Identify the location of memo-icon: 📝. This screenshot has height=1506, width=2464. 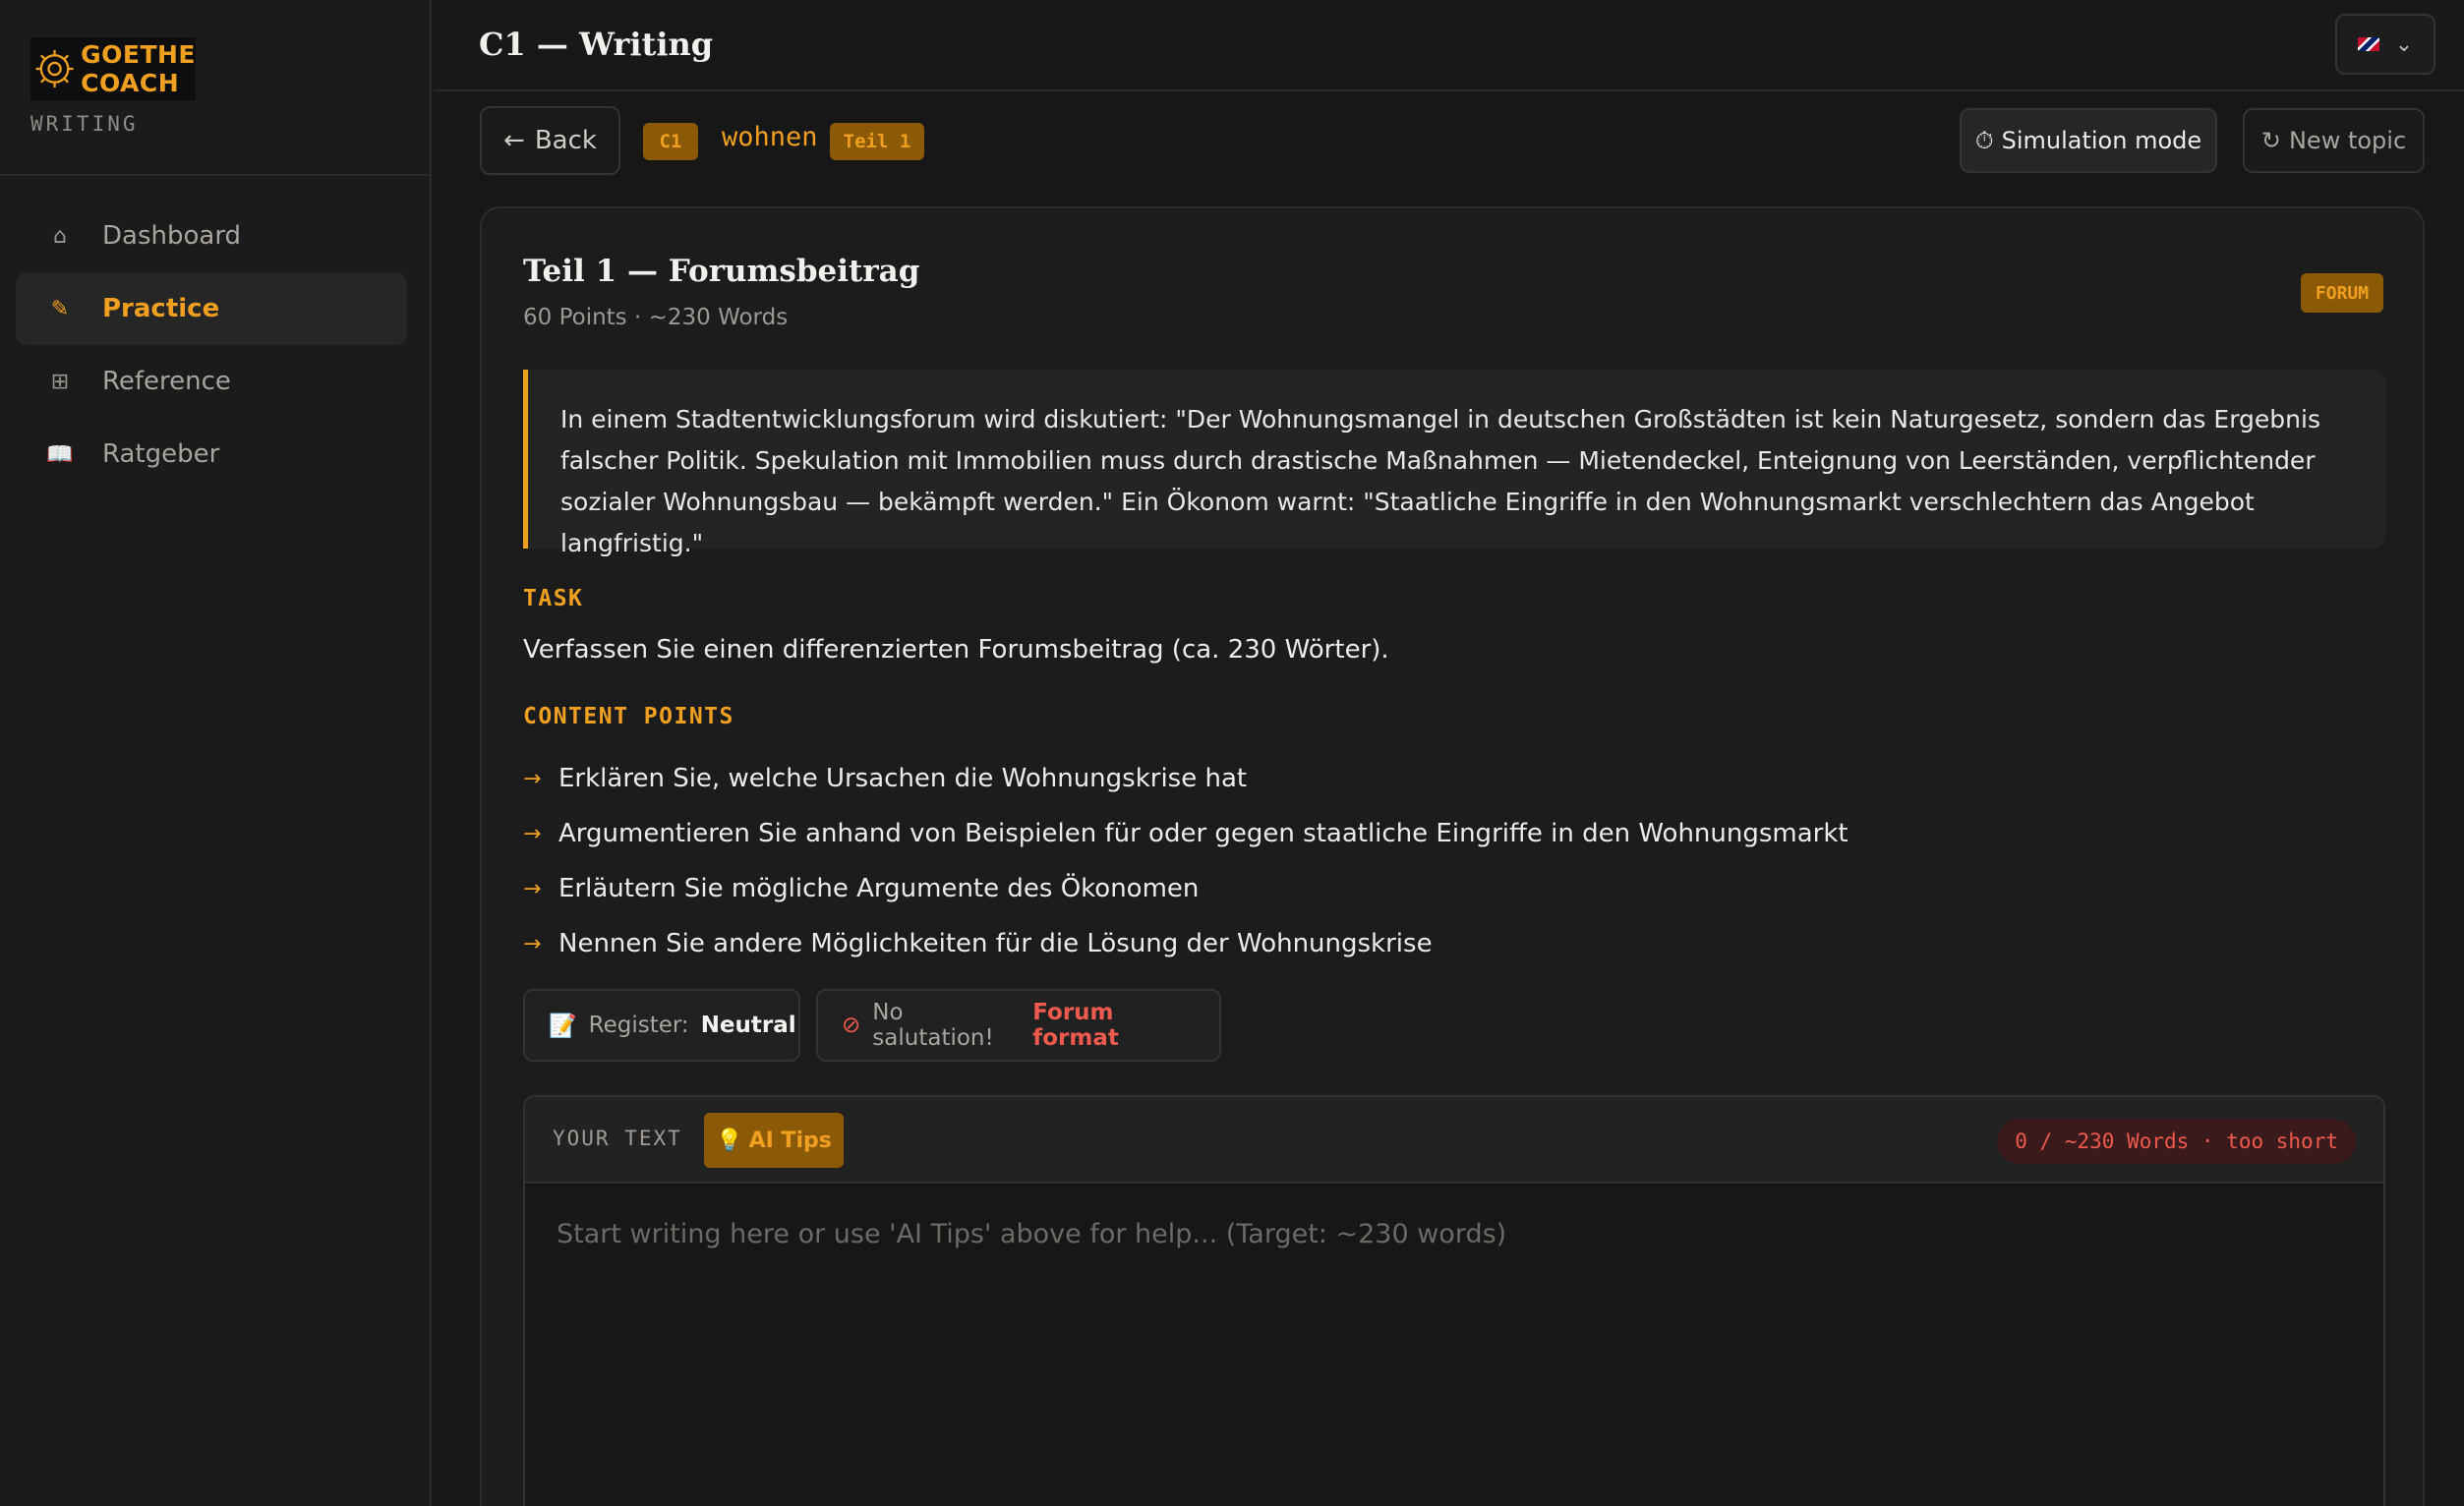
(563, 1026).